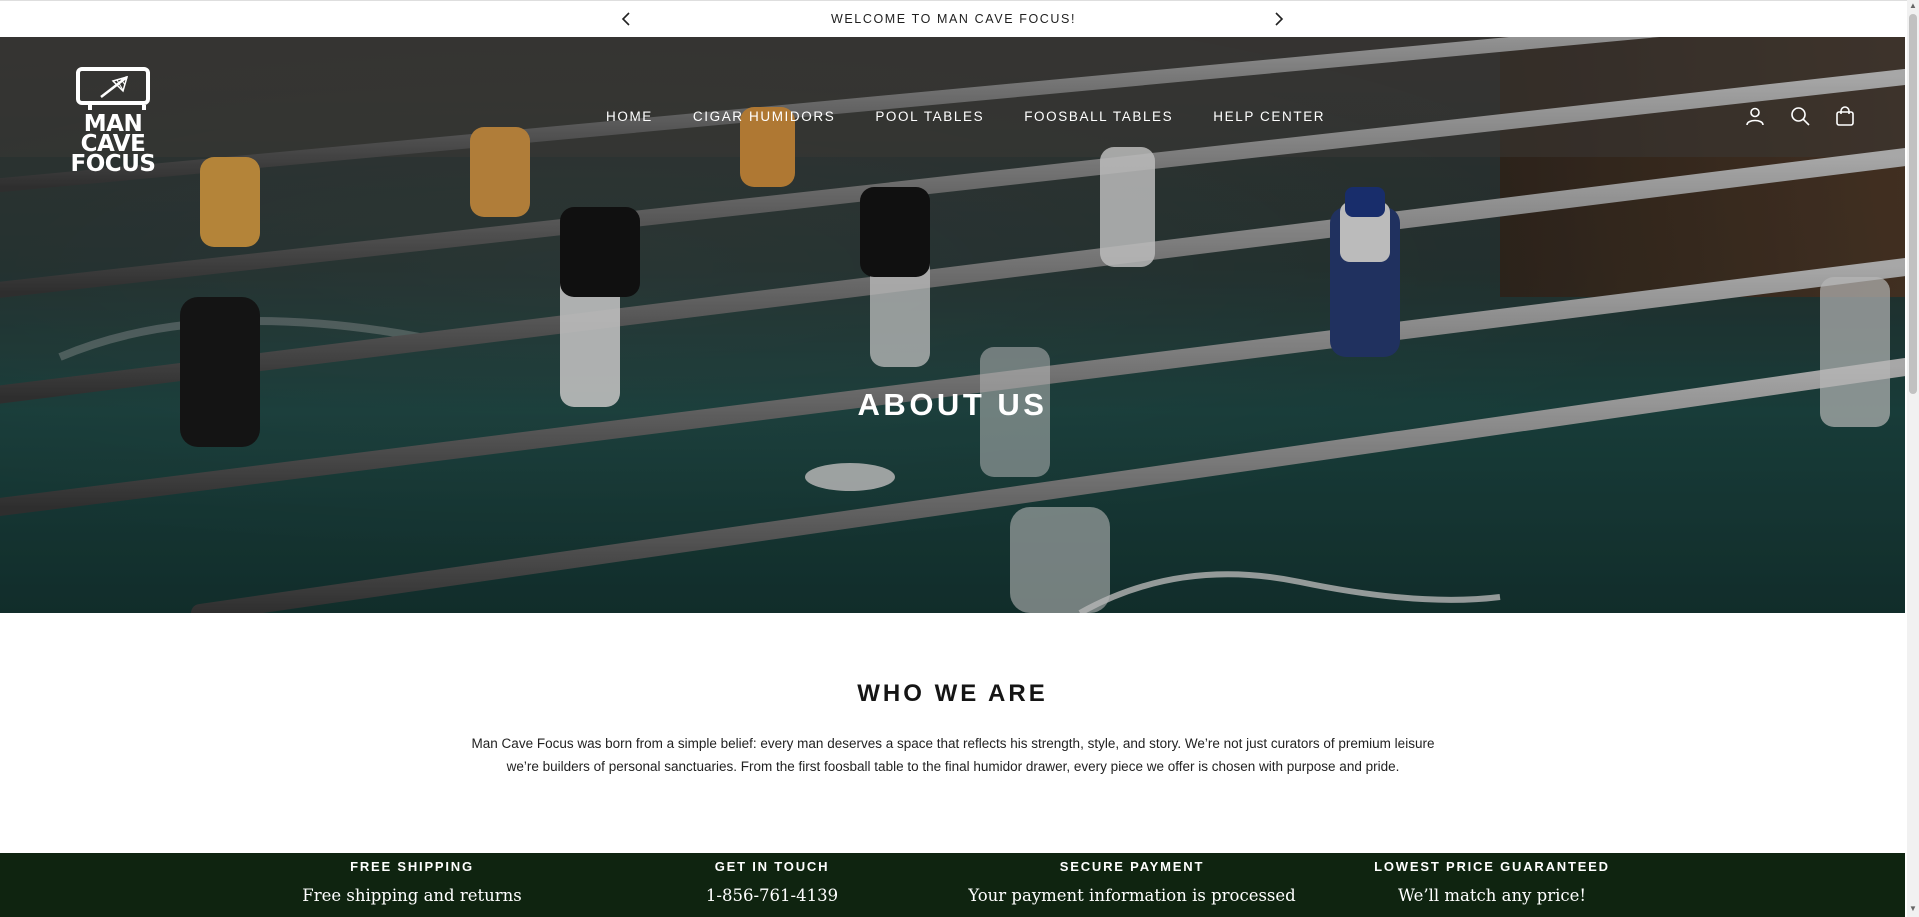 The image size is (1919, 917). What do you see at coordinates (412, 879) in the screenshot?
I see `feature-free-shipping: FREE SHIPPING Free shipping and returns` at bounding box center [412, 879].